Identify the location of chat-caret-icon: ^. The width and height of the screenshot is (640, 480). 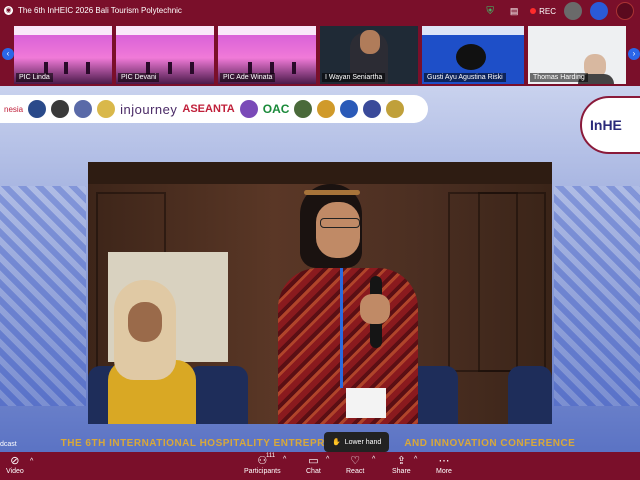
(327, 459).